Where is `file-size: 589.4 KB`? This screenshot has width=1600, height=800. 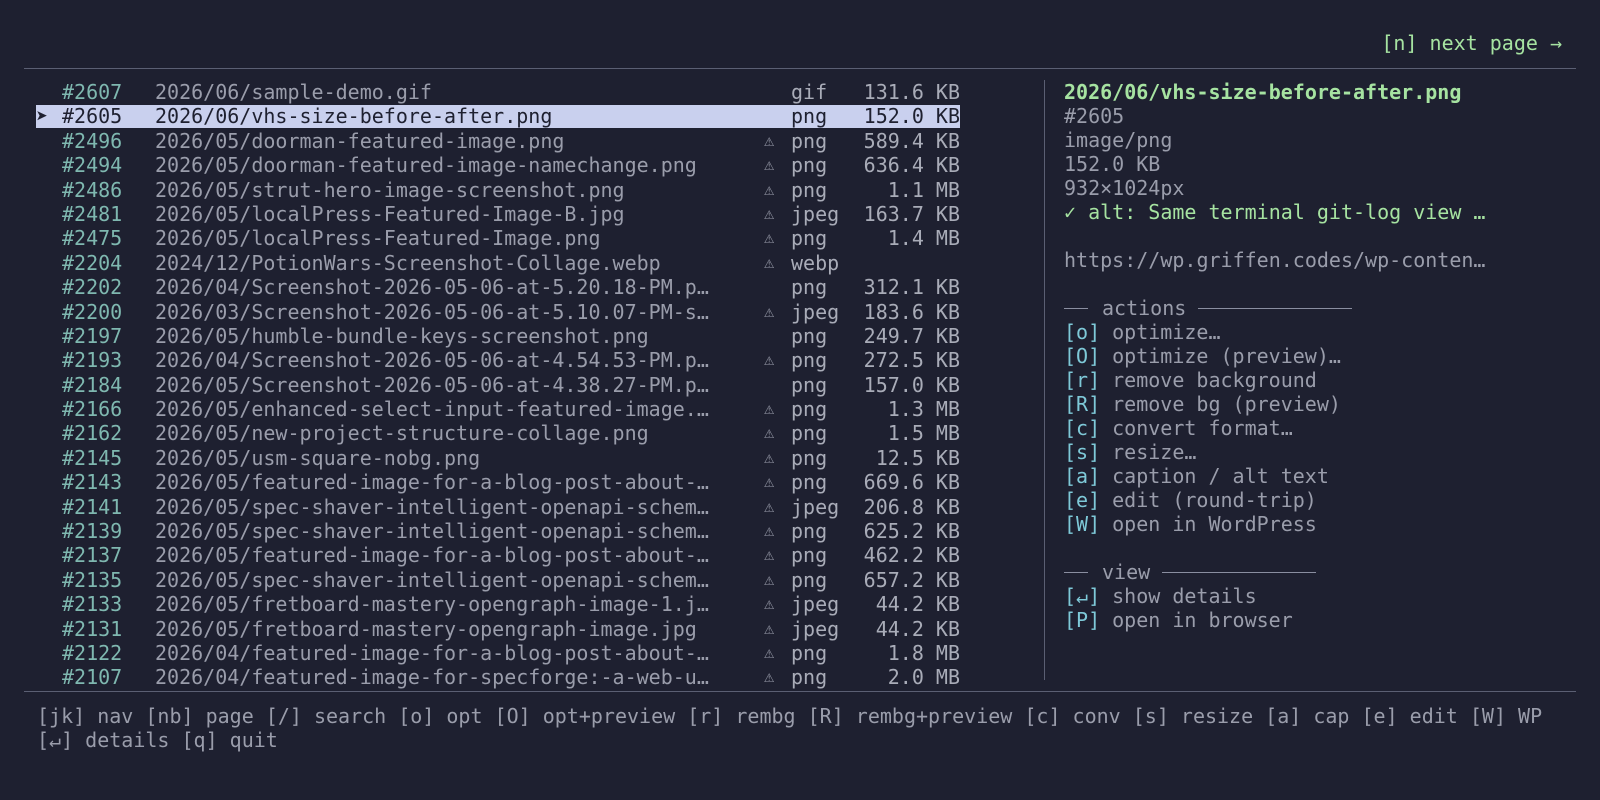 file-size: 589.4 KB is located at coordinates (911, 140).